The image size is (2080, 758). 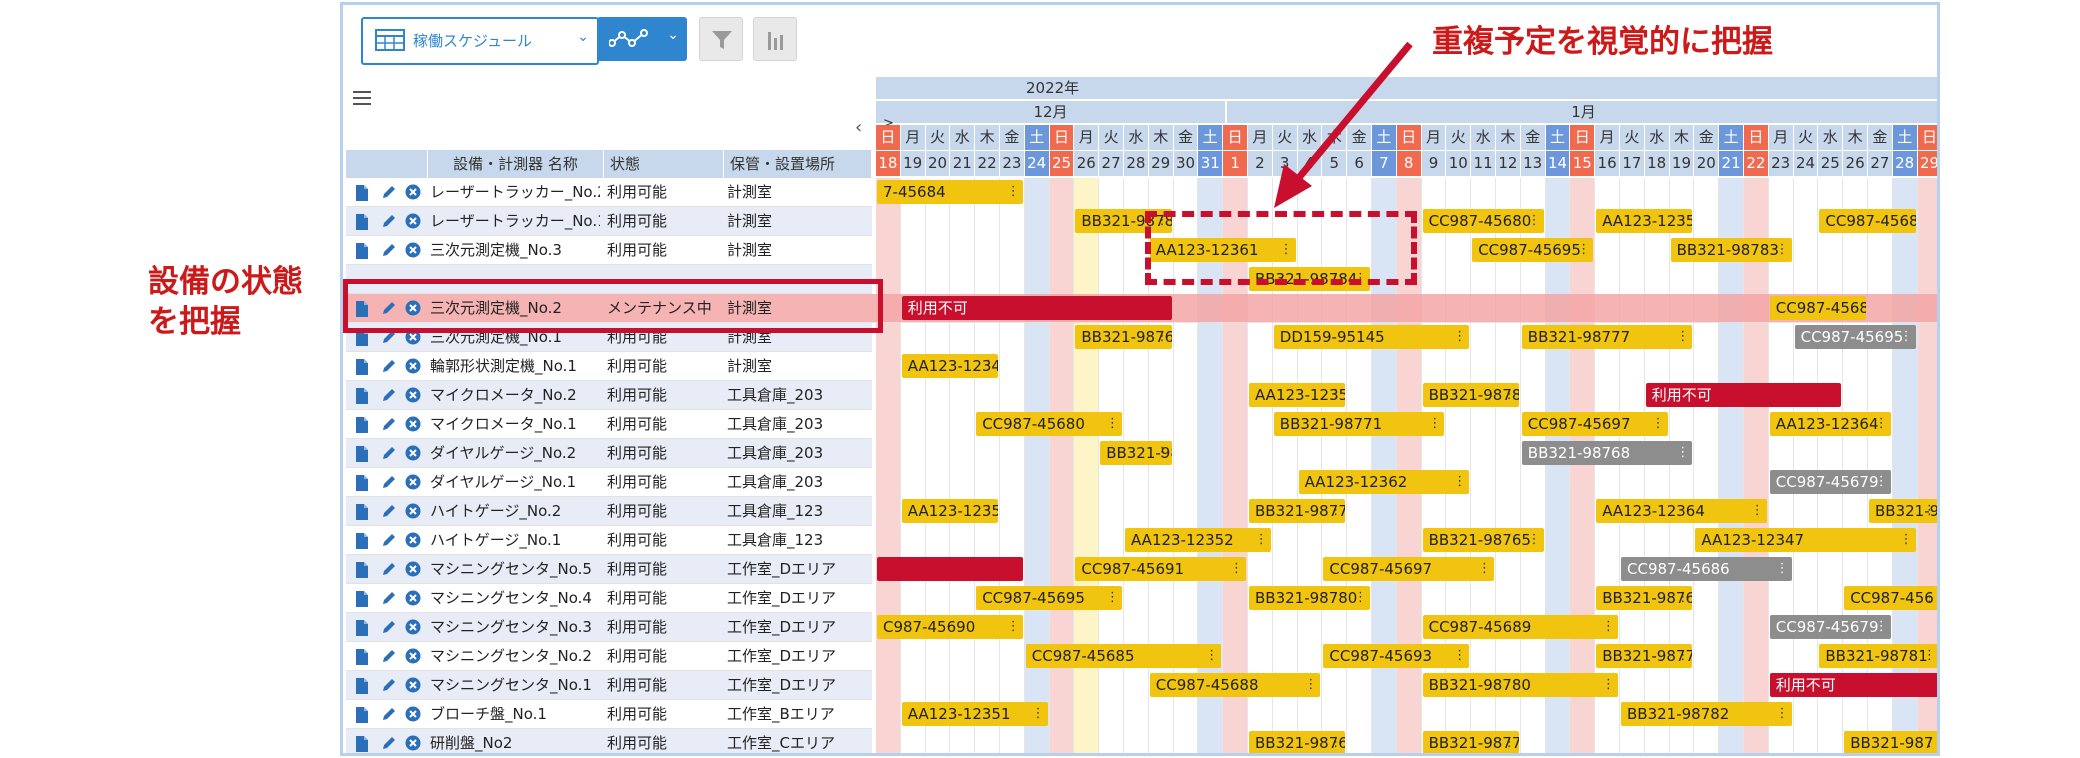 What do you see at coordinates (1036, 308) in the screenshot?
I see `schedule-bar: 利用不可` at bounding box center [1036, 308].